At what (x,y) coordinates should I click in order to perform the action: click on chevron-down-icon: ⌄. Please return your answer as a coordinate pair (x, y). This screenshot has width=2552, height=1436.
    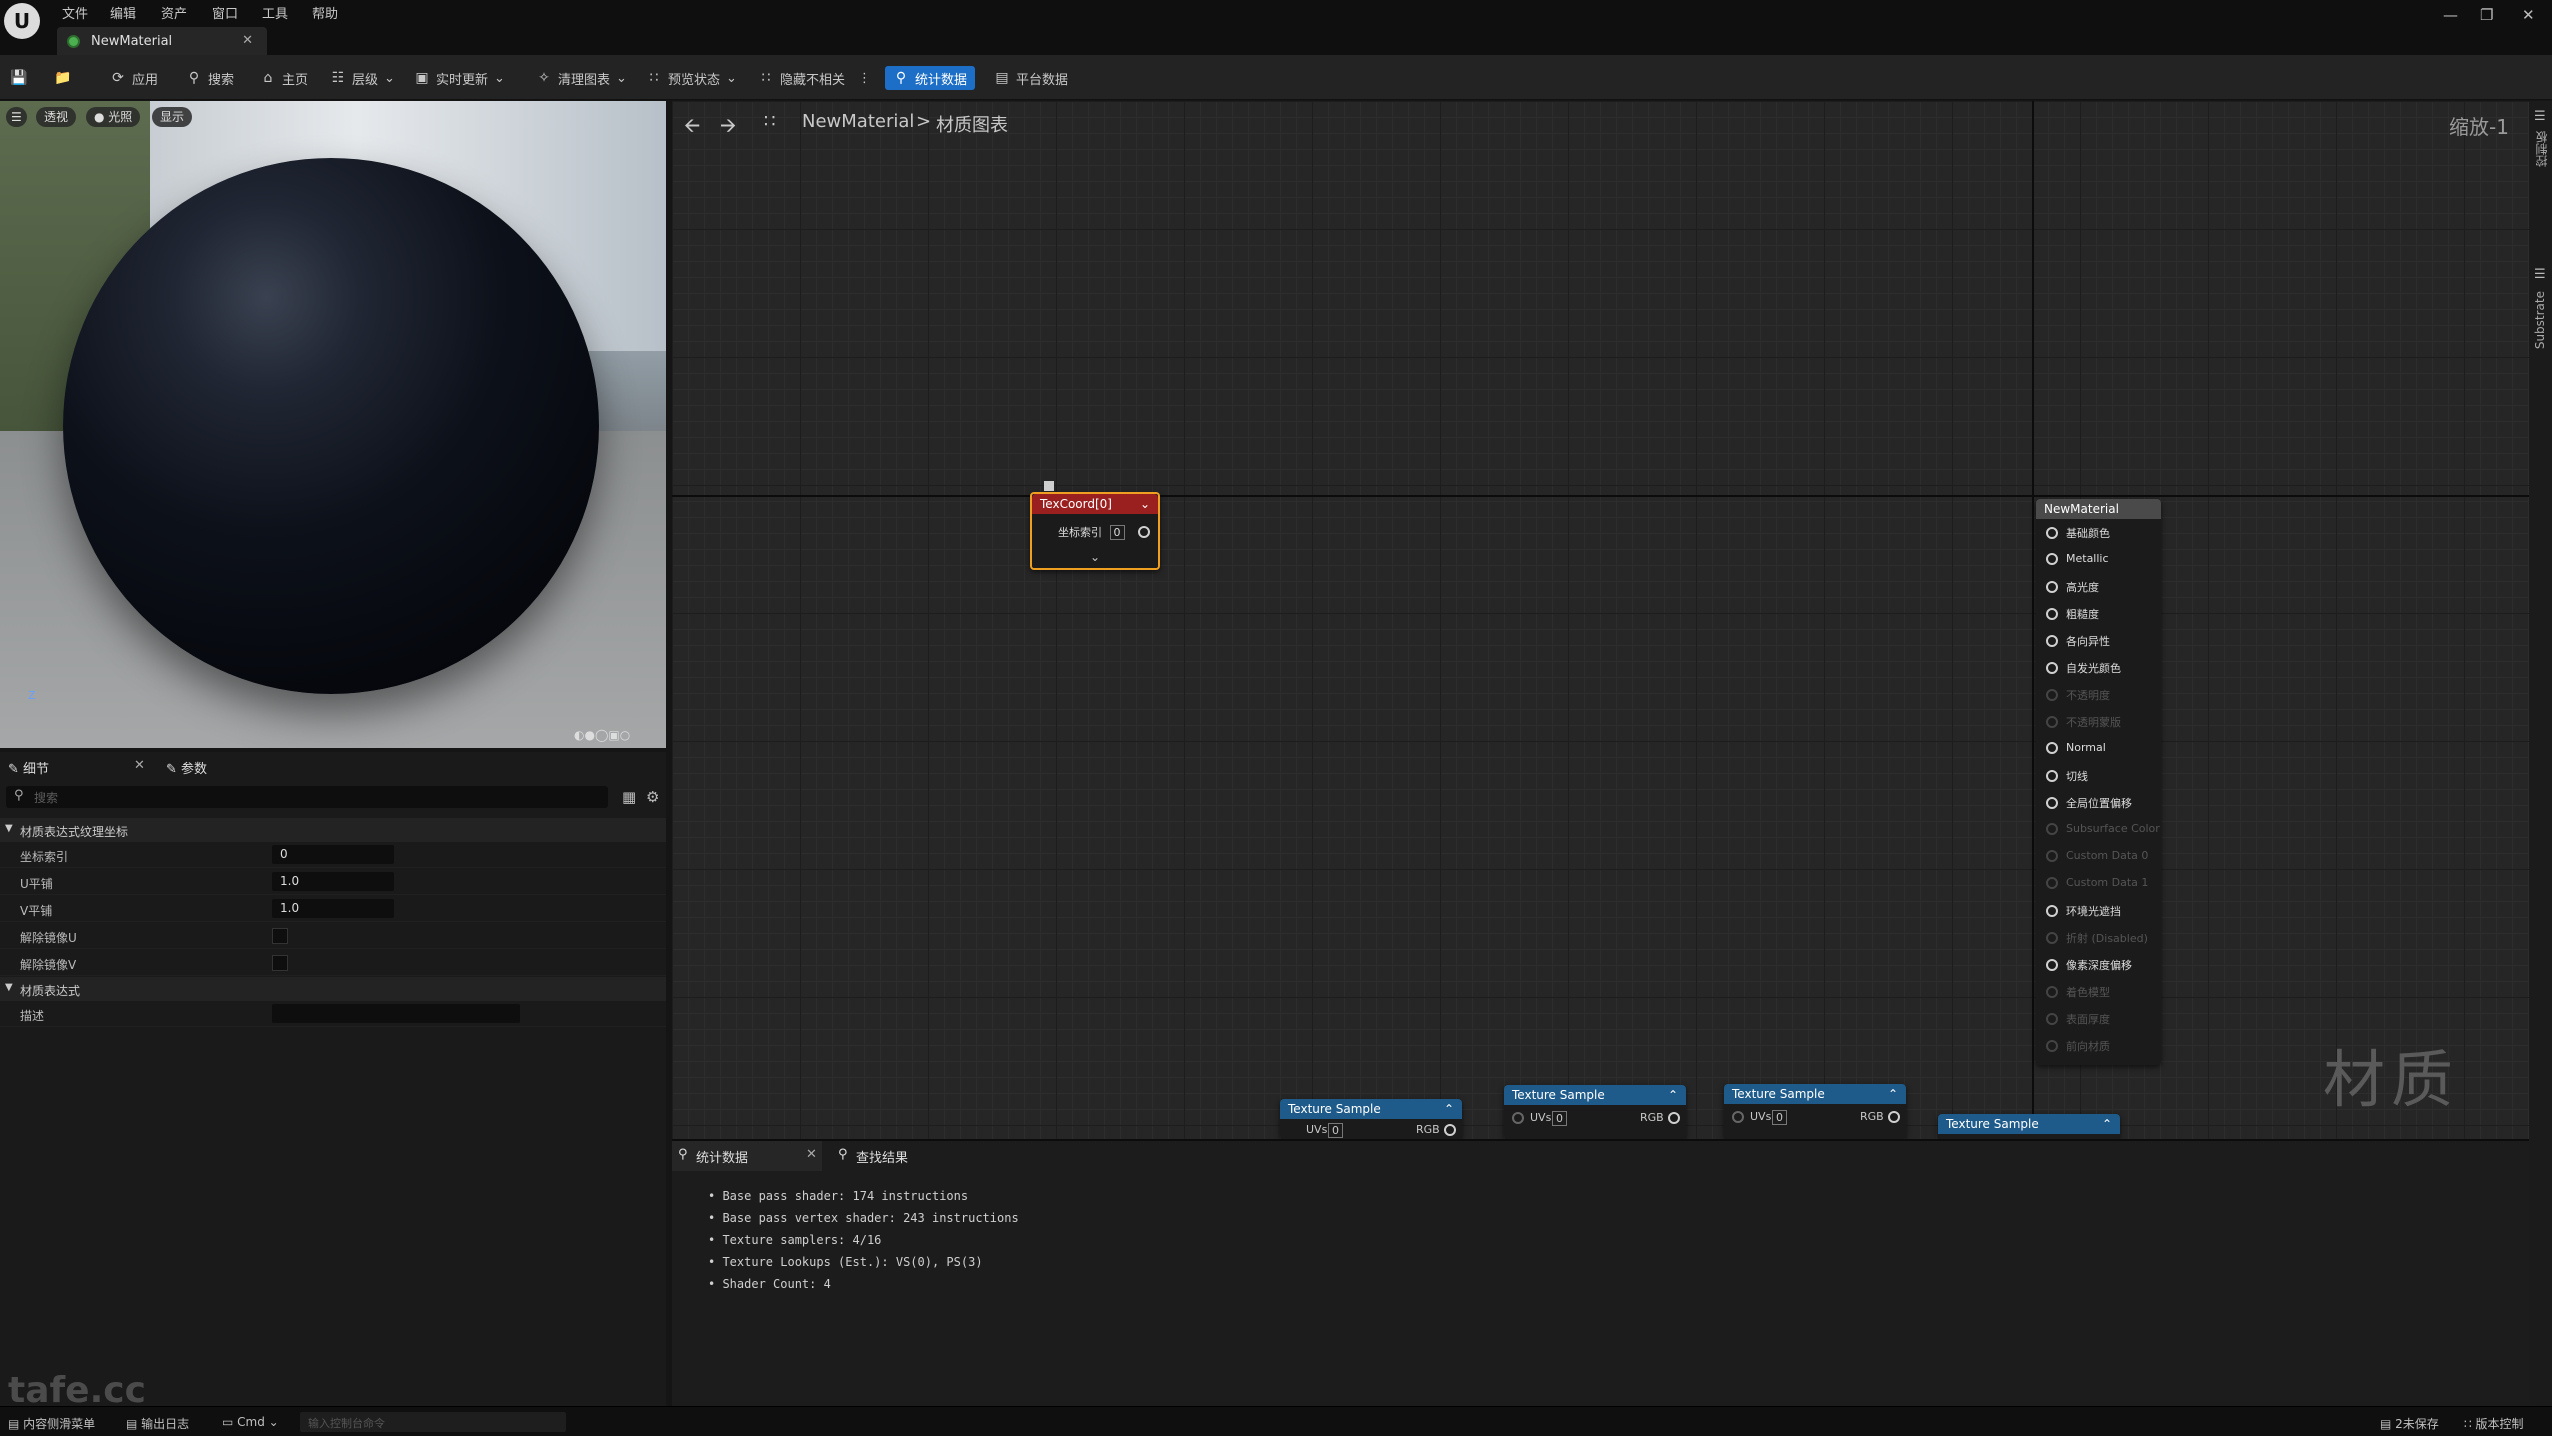
    Looking at the image, I should click on (1145, 504).